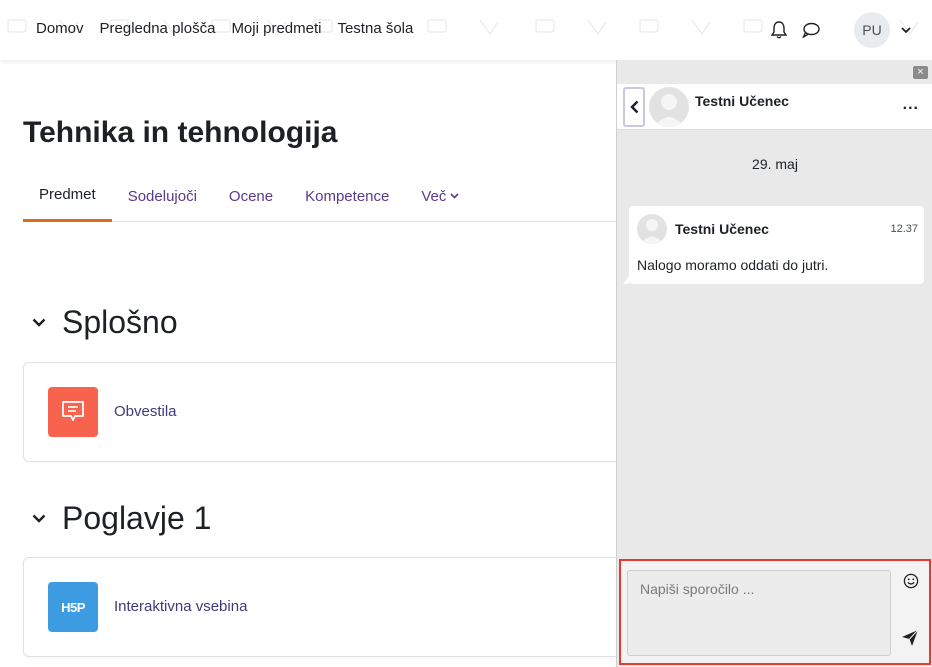 This screenshot has height=667, width=932. I want to click on nav-link-moji-predmeti: Moji predmeti, so click(276, 28).